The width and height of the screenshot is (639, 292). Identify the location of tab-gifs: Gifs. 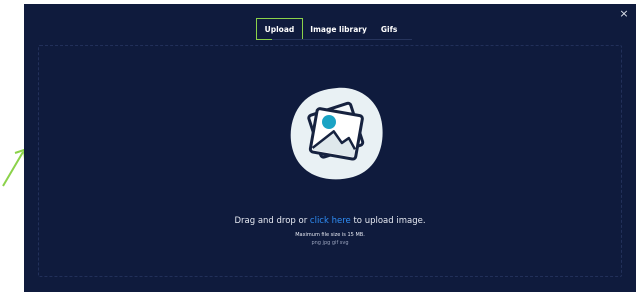
(389, 29).